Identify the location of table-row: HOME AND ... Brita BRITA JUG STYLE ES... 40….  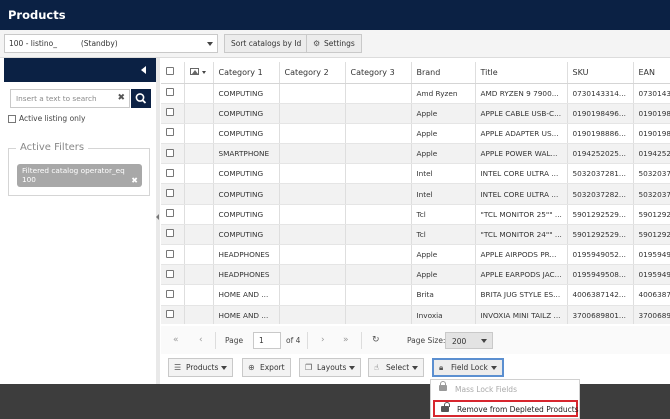
(415, 295).